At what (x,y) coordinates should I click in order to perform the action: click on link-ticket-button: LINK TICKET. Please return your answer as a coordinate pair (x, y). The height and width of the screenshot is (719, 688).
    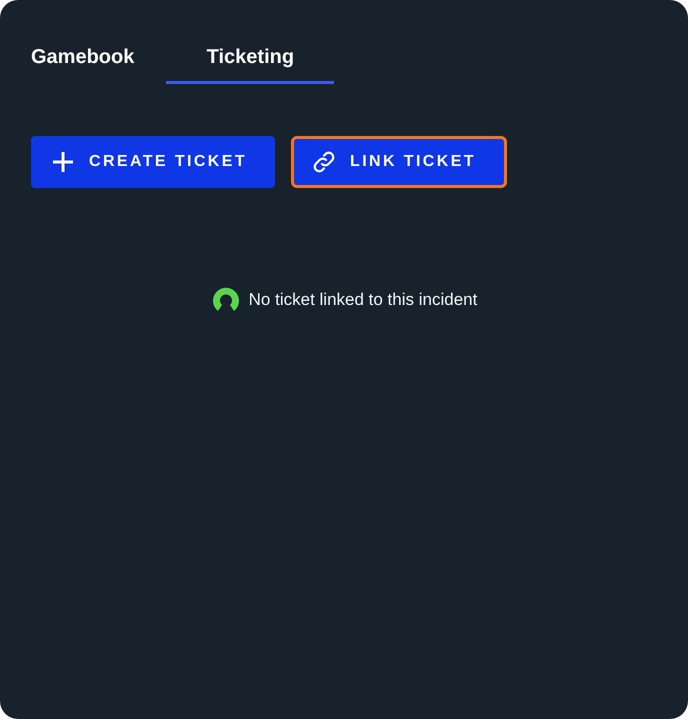
    Looking at the image, I should click on (399, 162).